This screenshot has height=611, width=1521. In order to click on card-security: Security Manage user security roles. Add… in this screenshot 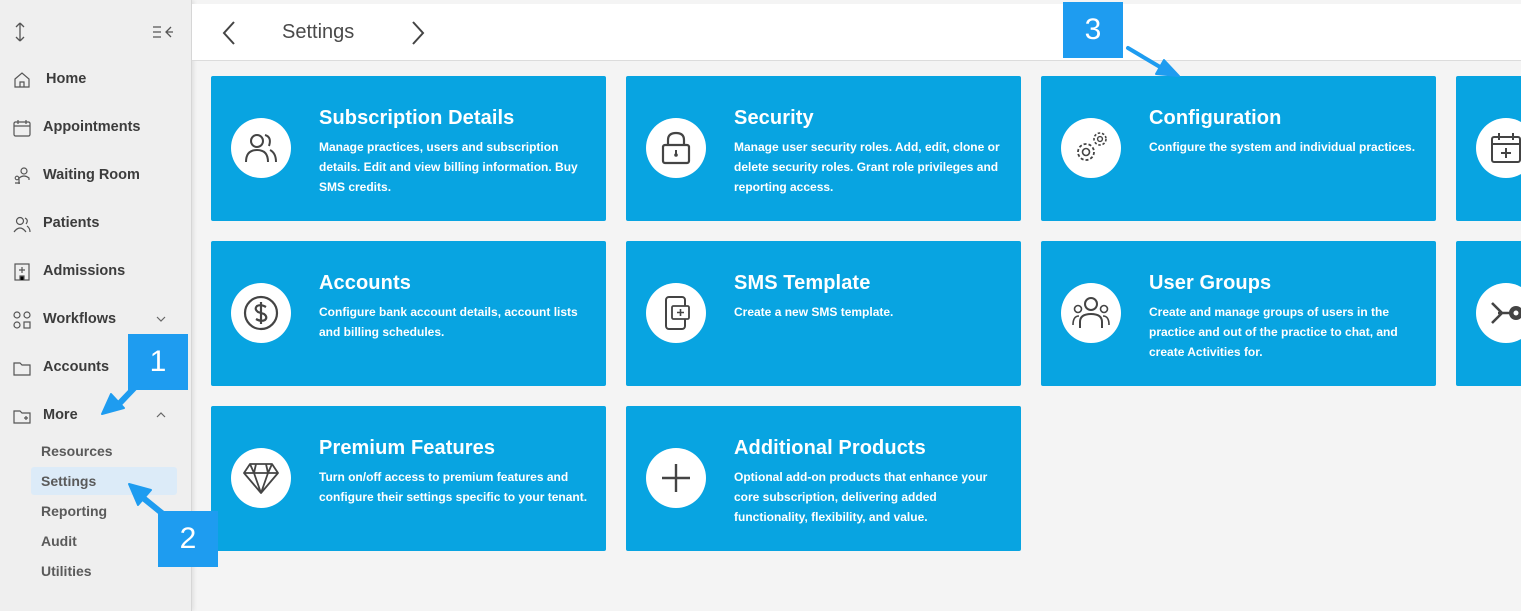, I will do `click(823, 148)`.